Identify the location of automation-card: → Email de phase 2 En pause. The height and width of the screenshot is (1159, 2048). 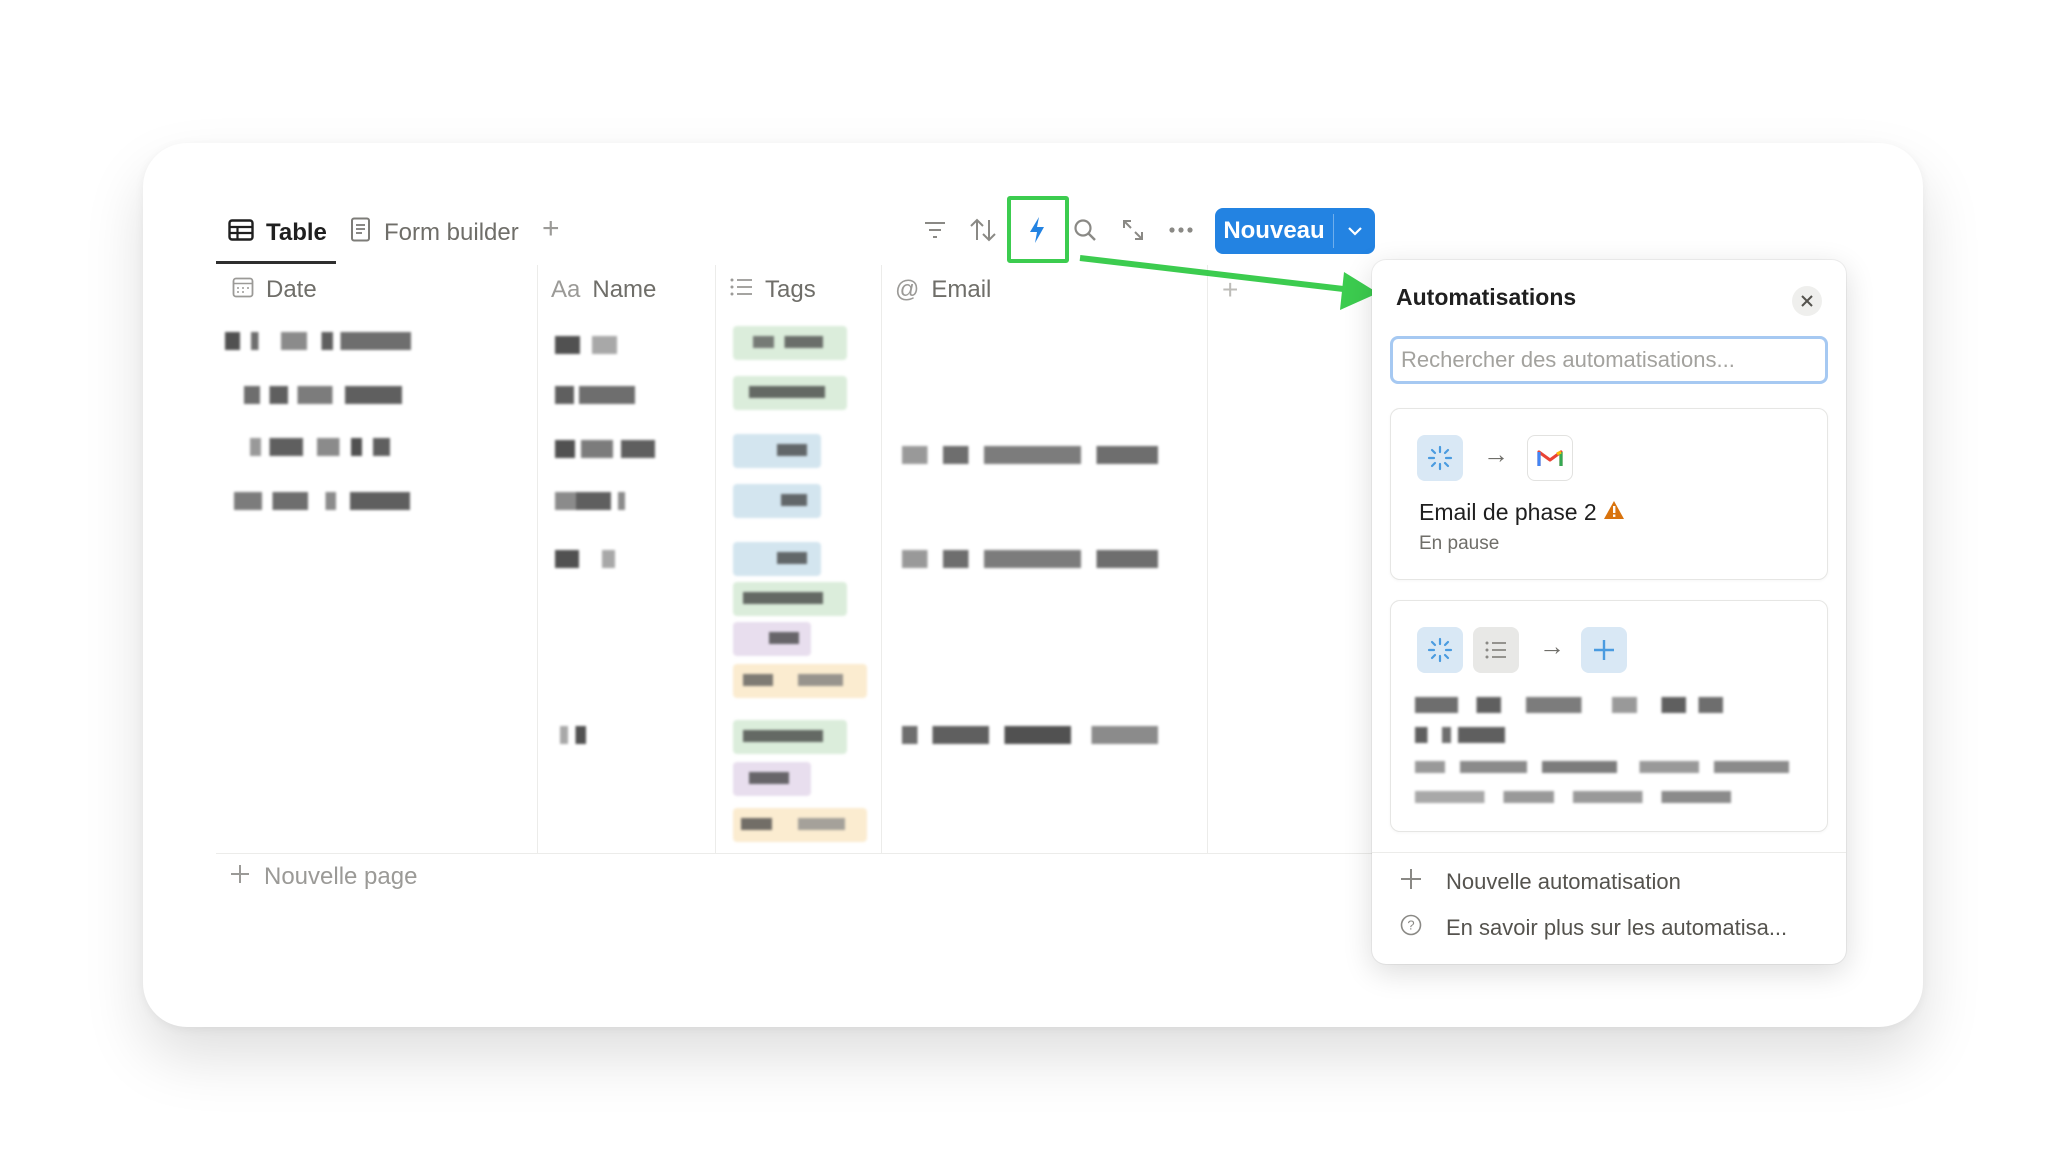
(1609, 494).